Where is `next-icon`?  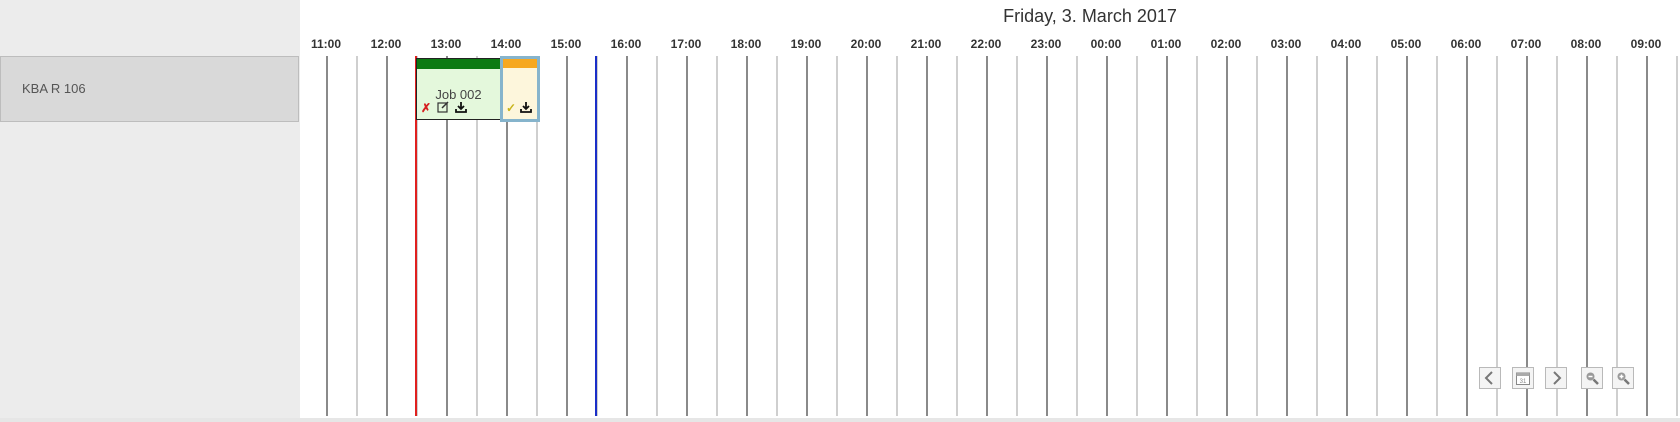 next-icon is located at coordinates (1557, 378).